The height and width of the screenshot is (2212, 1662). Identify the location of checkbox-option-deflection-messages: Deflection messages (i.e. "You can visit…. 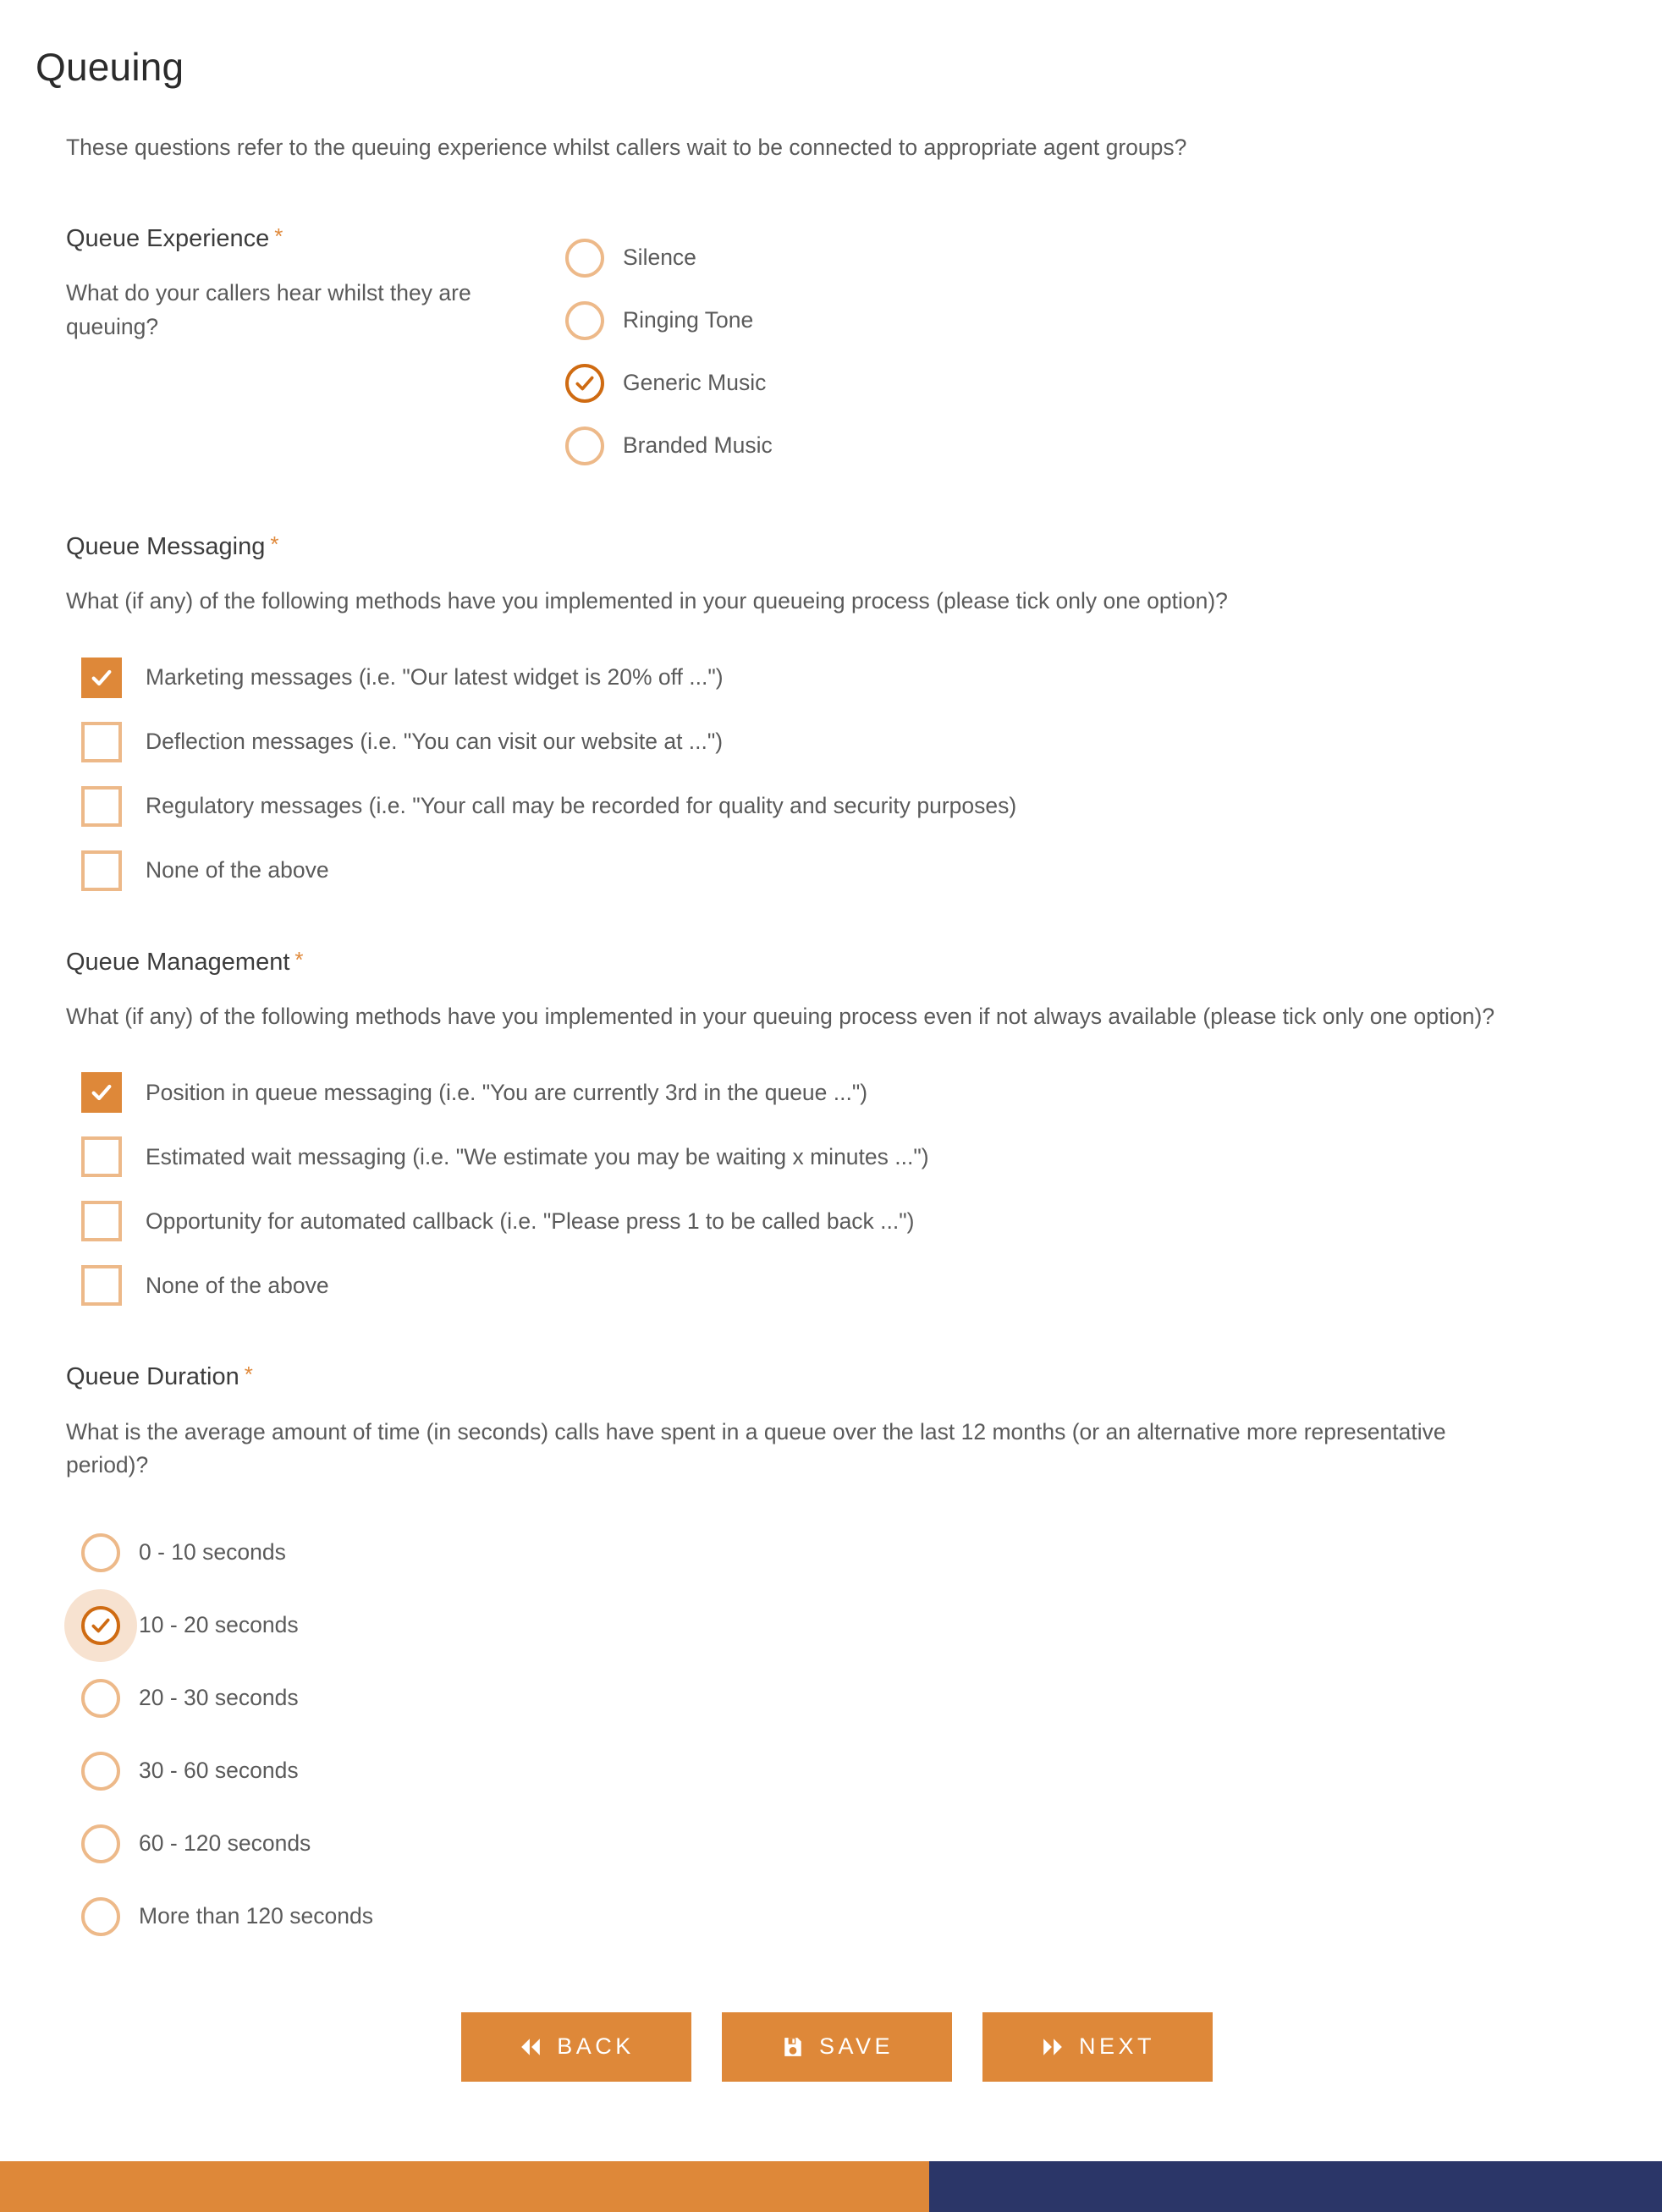
(837, 741).